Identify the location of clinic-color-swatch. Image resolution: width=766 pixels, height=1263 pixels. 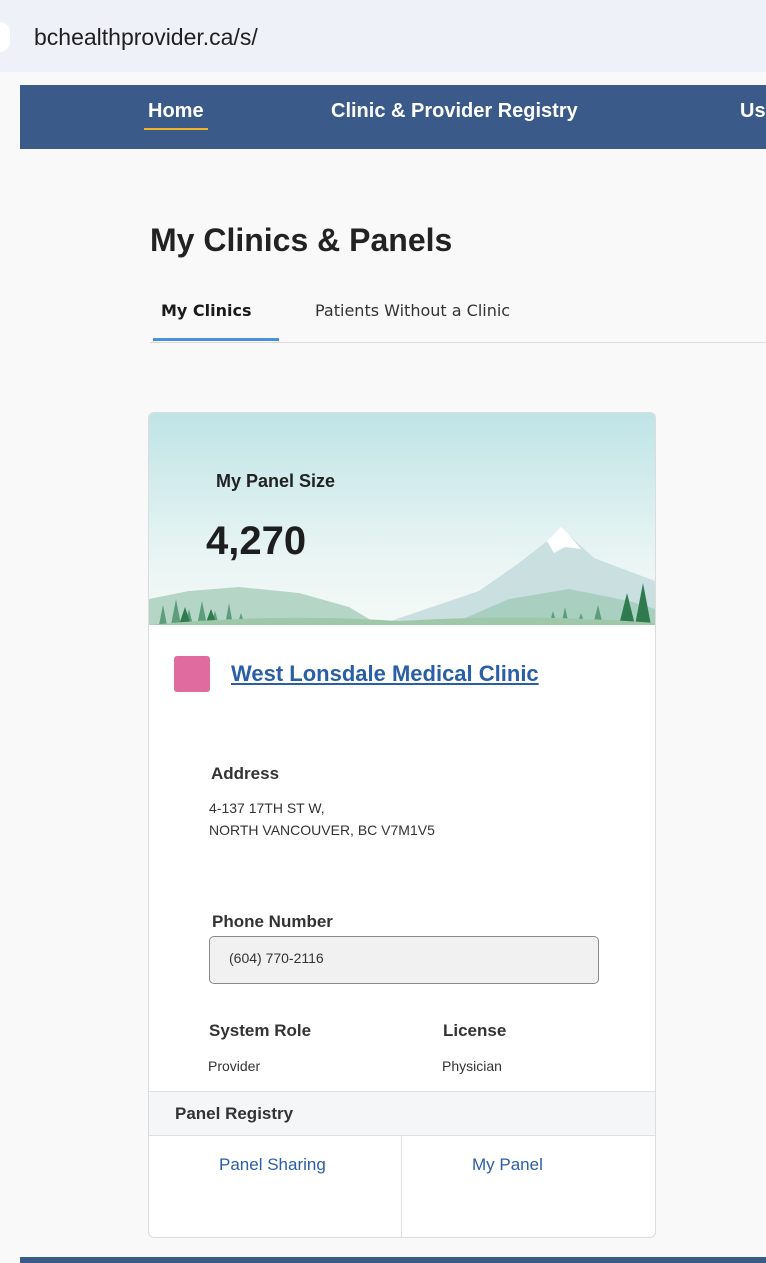
(192, 674).